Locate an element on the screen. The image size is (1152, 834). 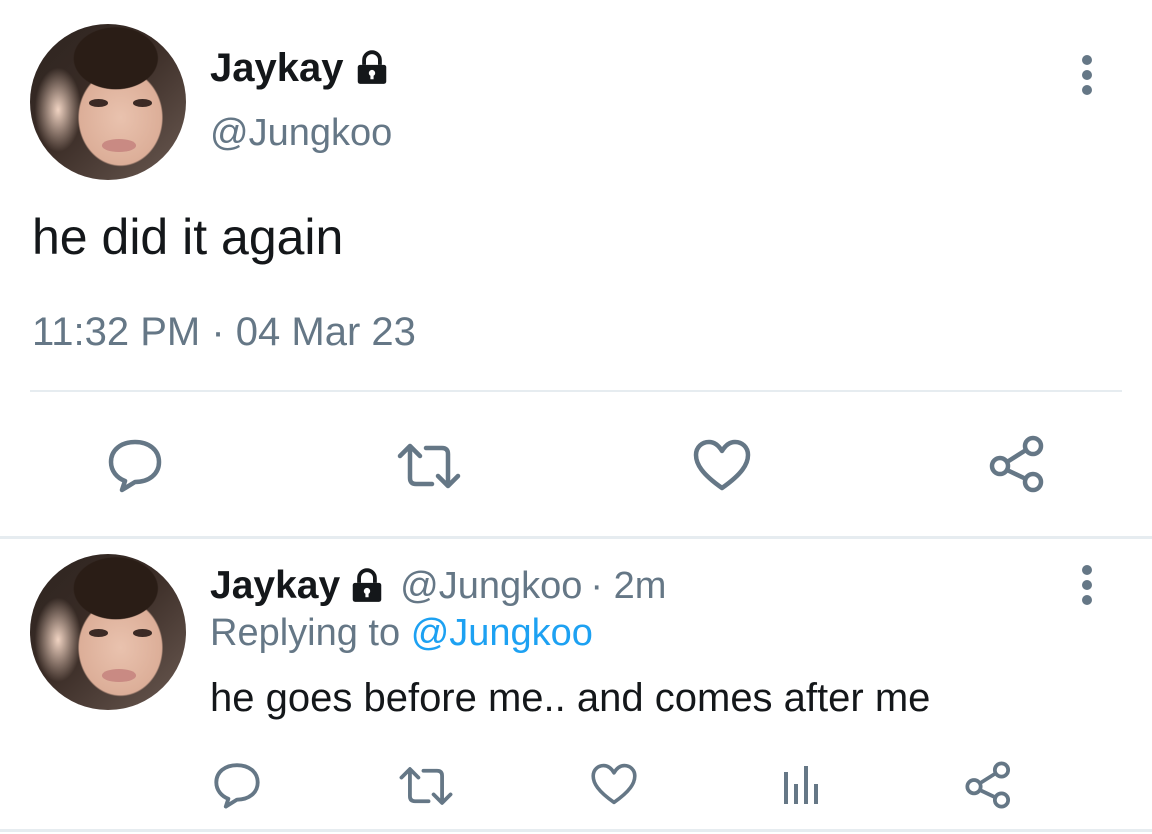
analytics-icon is located at coordinates (802, 784).